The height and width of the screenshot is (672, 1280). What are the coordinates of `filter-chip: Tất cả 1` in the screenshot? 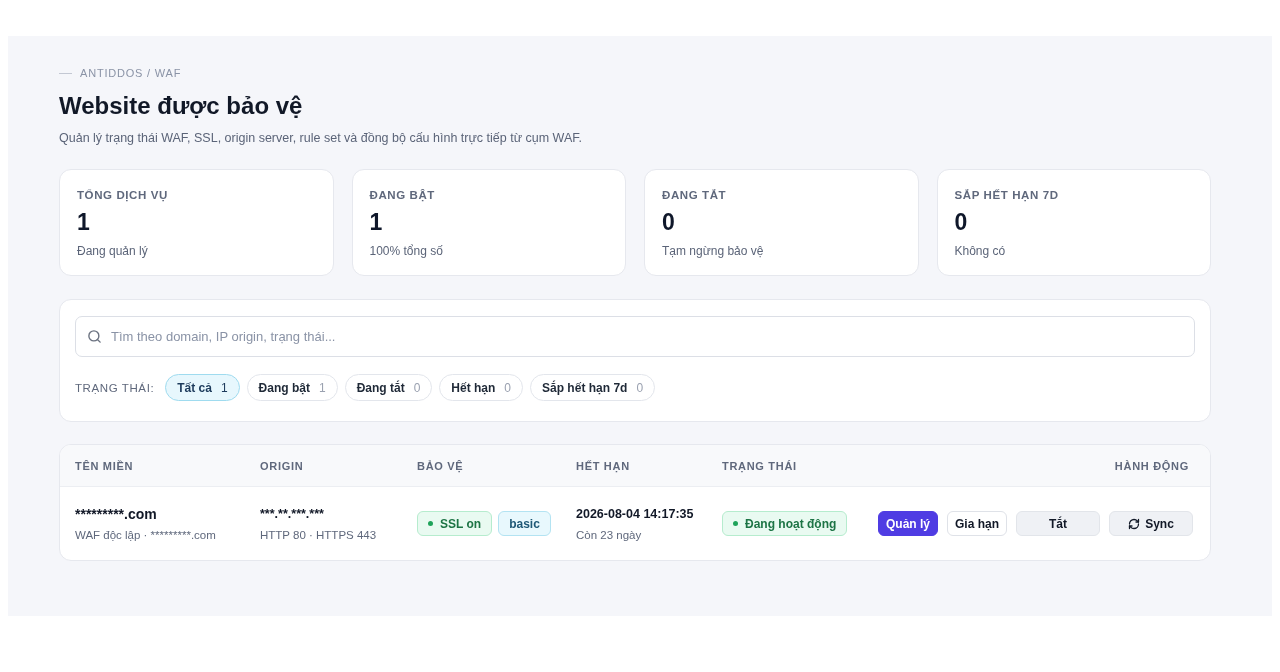 It's located at (202, 387).